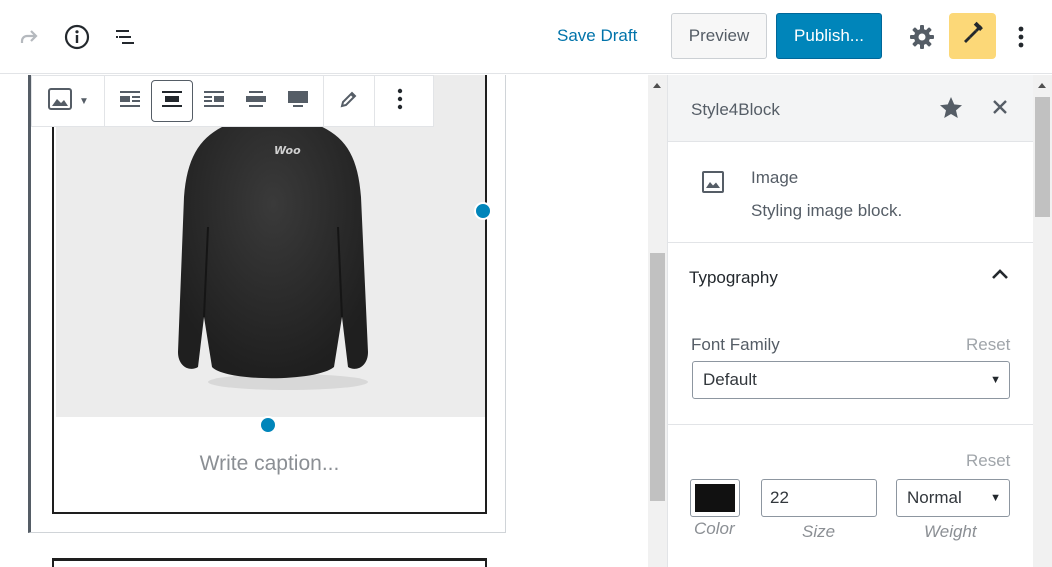  What do you see at coordinates (851, 334) in the screenshot?
I see `typography-panel: Typography Font Family Reset Default ▼` at bounding box center [851, 334].